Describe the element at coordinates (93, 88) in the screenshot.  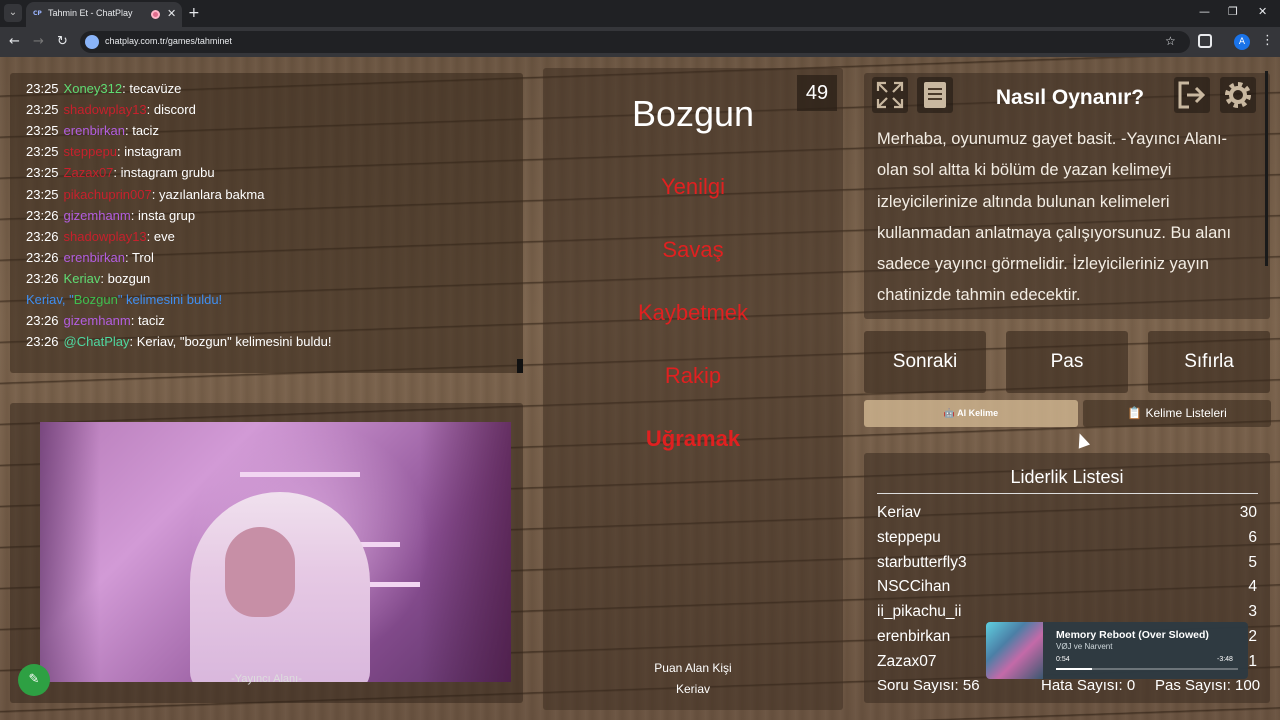
I see `chat-username: Xoney312` at that location.